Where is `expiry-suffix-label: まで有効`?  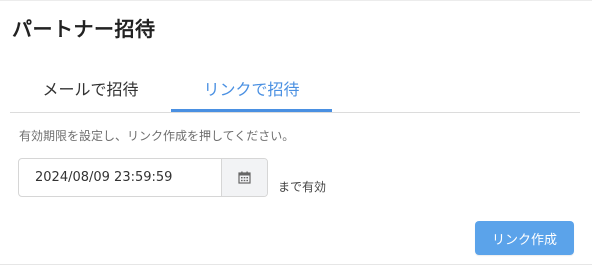
expiry-suffix-label: まで有効 is located at coordinates (302, 187).